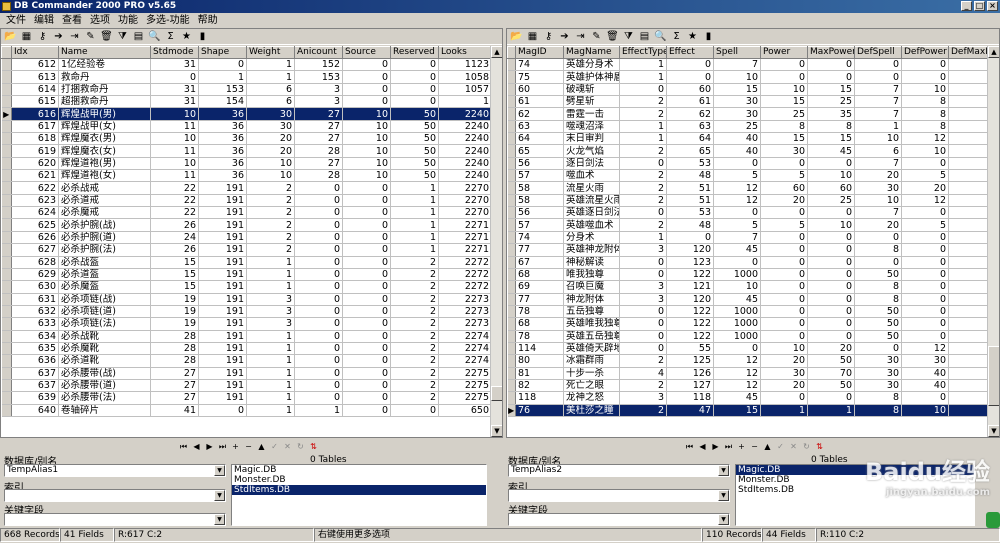  What do you see at coordinates (465, 262) in the screenshot?
I see `table-cell: 2272` at bounding box center [465, 262].